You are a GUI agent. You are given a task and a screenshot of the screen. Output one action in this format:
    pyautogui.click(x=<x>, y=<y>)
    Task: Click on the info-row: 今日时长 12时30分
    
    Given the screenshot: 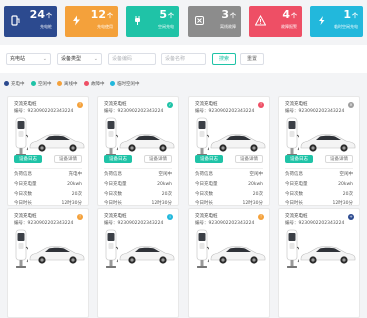 What is the action you would take?
    pyautogui.click(x=319, y=203)
    